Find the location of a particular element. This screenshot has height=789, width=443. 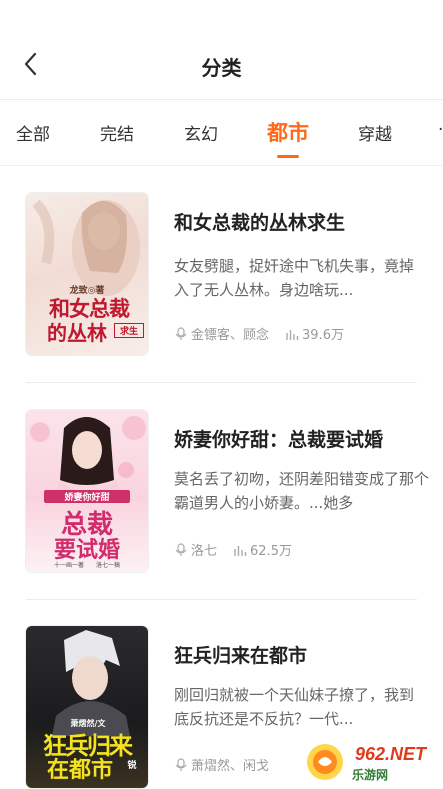

tab-fantasy: 玄幻 is located at coordinates (201, 132).